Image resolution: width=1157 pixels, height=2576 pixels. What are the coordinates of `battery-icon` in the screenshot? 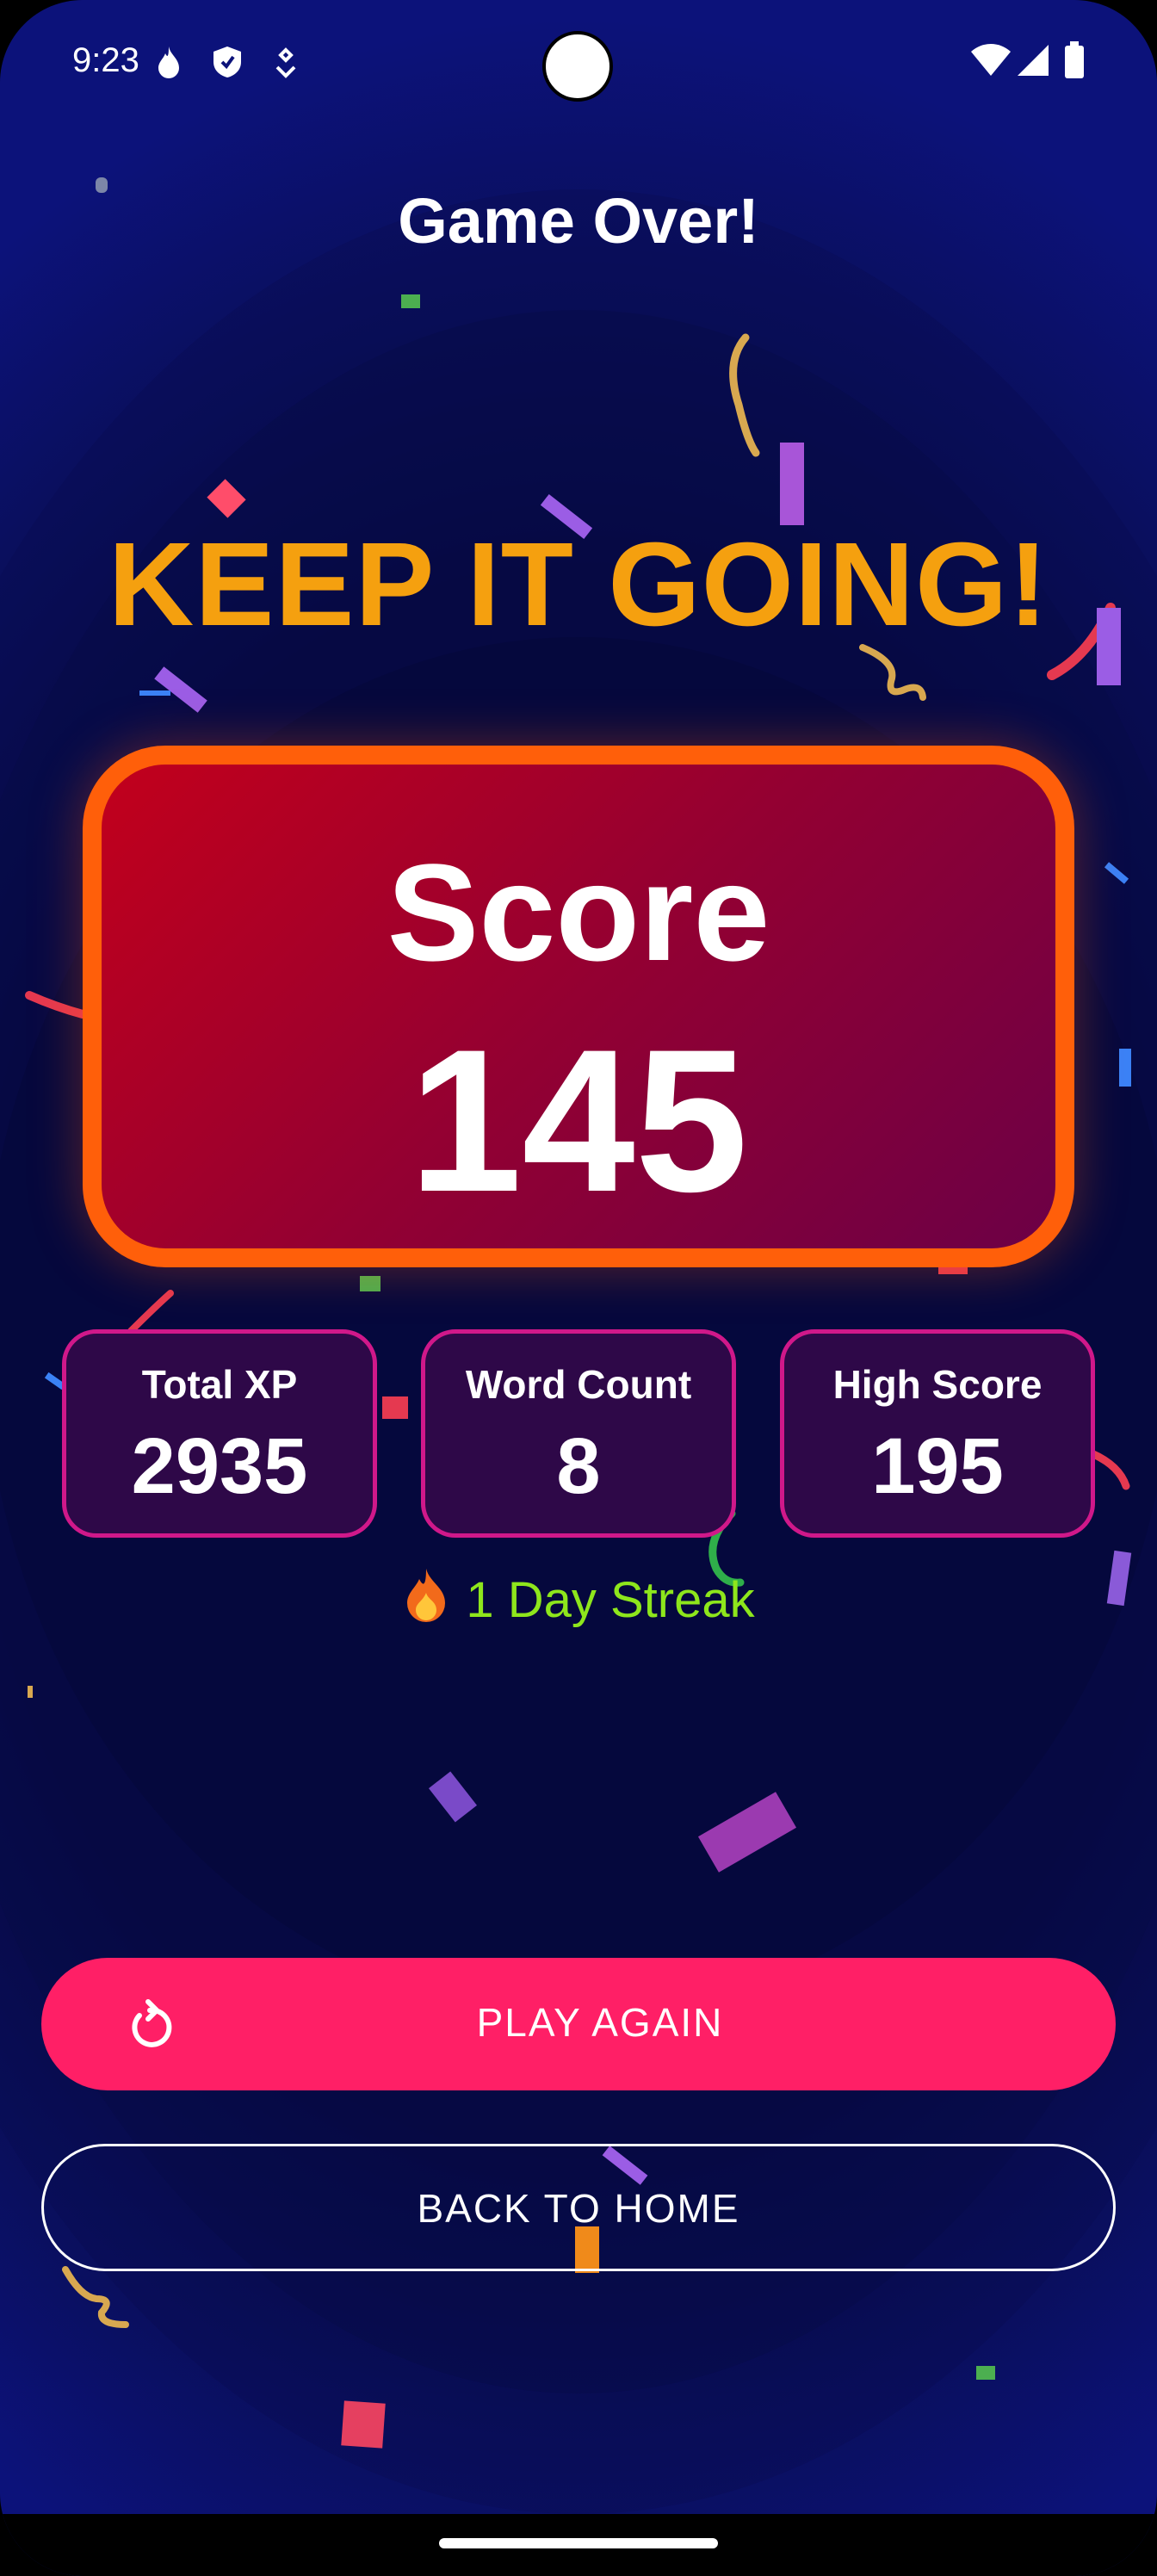 It's located at (1075, 63).